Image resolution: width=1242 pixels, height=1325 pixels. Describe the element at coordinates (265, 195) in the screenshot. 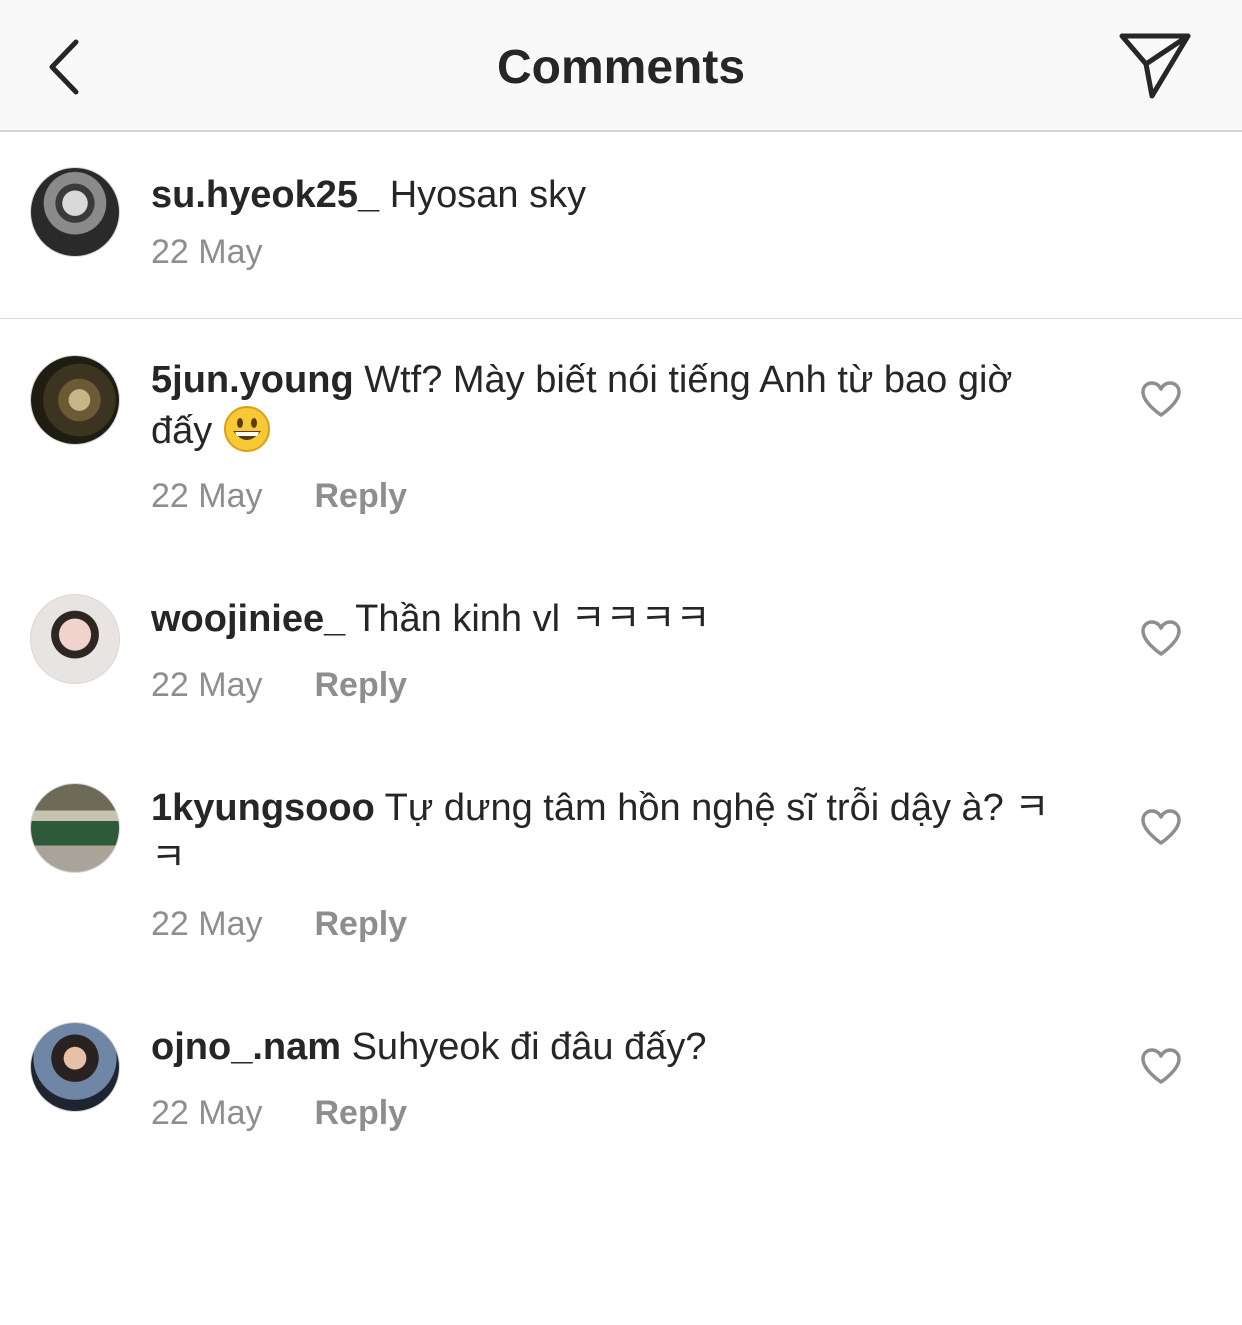

I see `caption-username: su.hyeok25_` at that location.